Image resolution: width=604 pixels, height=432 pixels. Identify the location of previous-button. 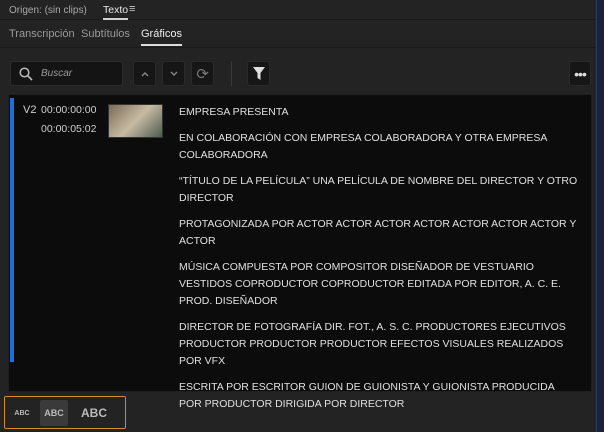
(144, 73).